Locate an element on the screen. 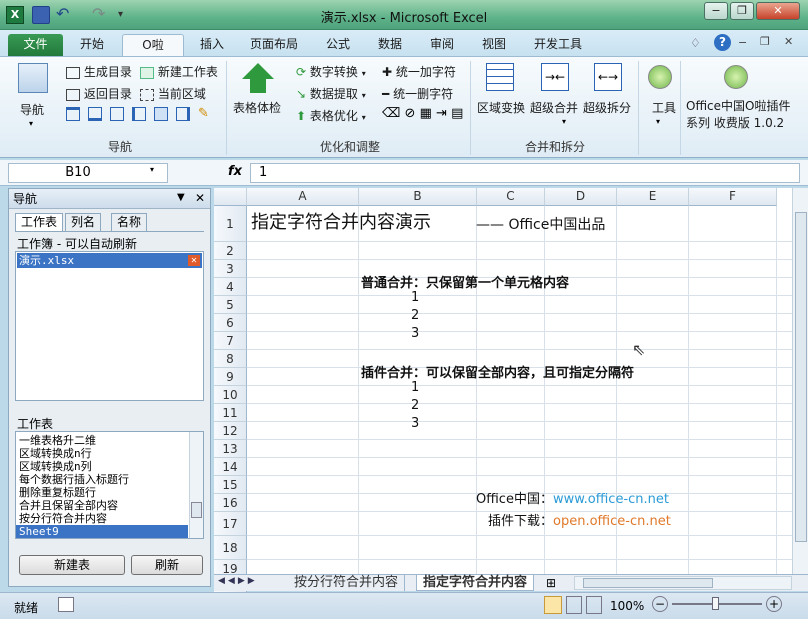 Image resolution: width=808 pixels, height=619 pixels. sheet-list-item: 每个数据行插入标题行 is located at coordinates (102, 479).